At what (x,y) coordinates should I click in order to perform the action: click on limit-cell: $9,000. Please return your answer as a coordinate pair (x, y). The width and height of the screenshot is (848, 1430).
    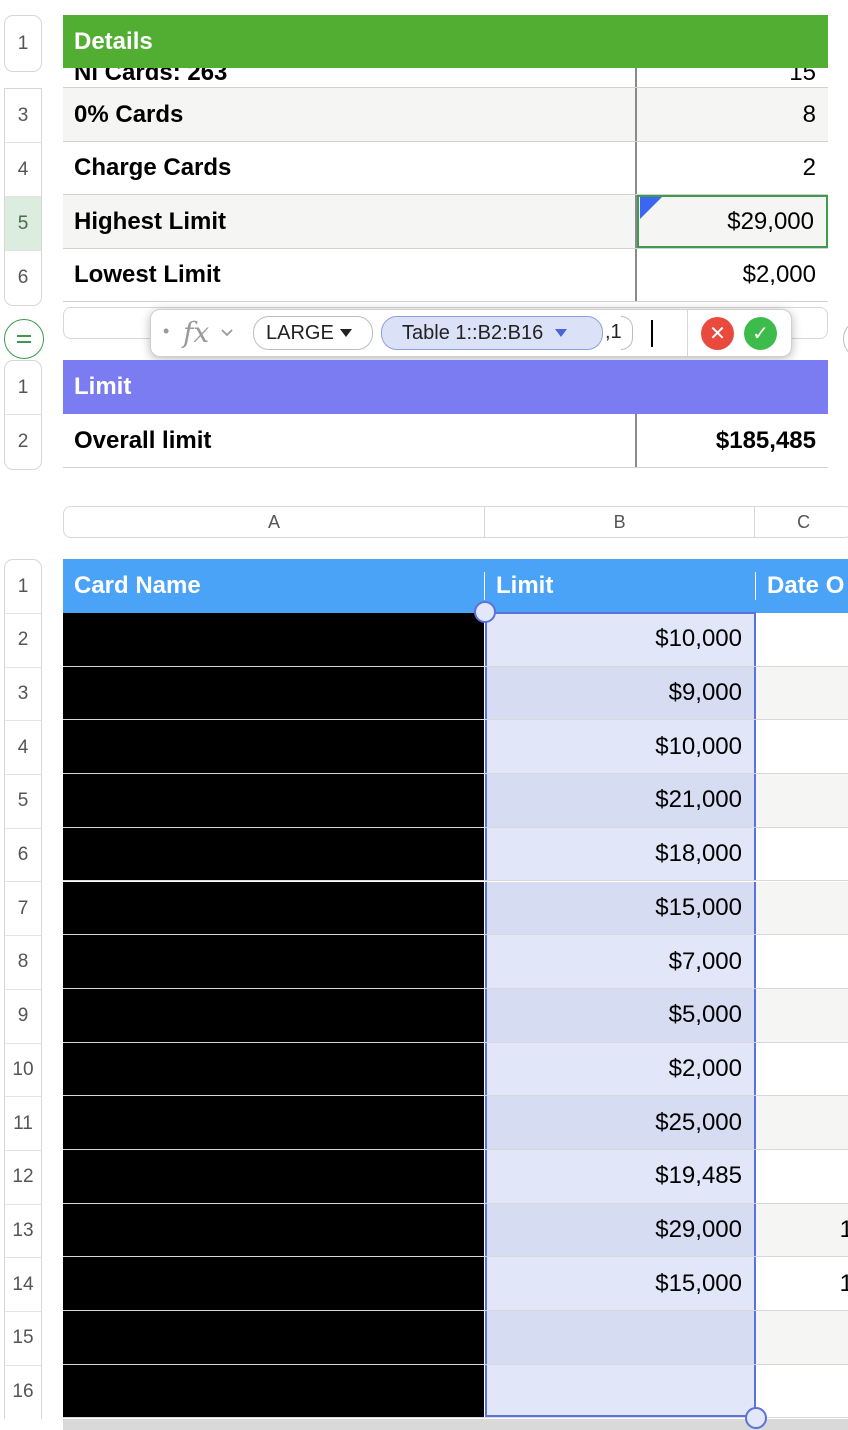
    Looking at the image, I should click on (620, 693).